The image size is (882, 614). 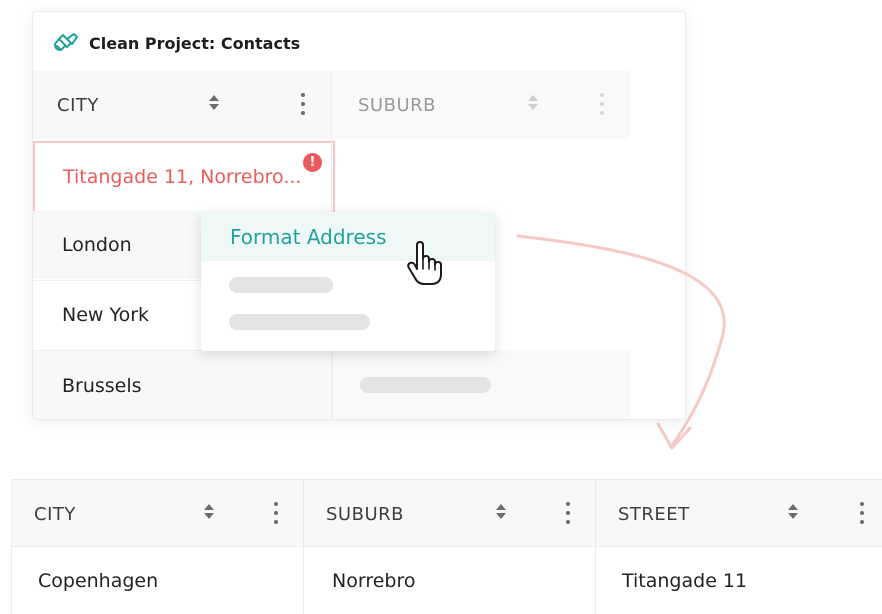 What do you see at coordinates (308, 236) in the screenshot?
I see `menu-item-label: Format Address` at bounding box center [308, 236].